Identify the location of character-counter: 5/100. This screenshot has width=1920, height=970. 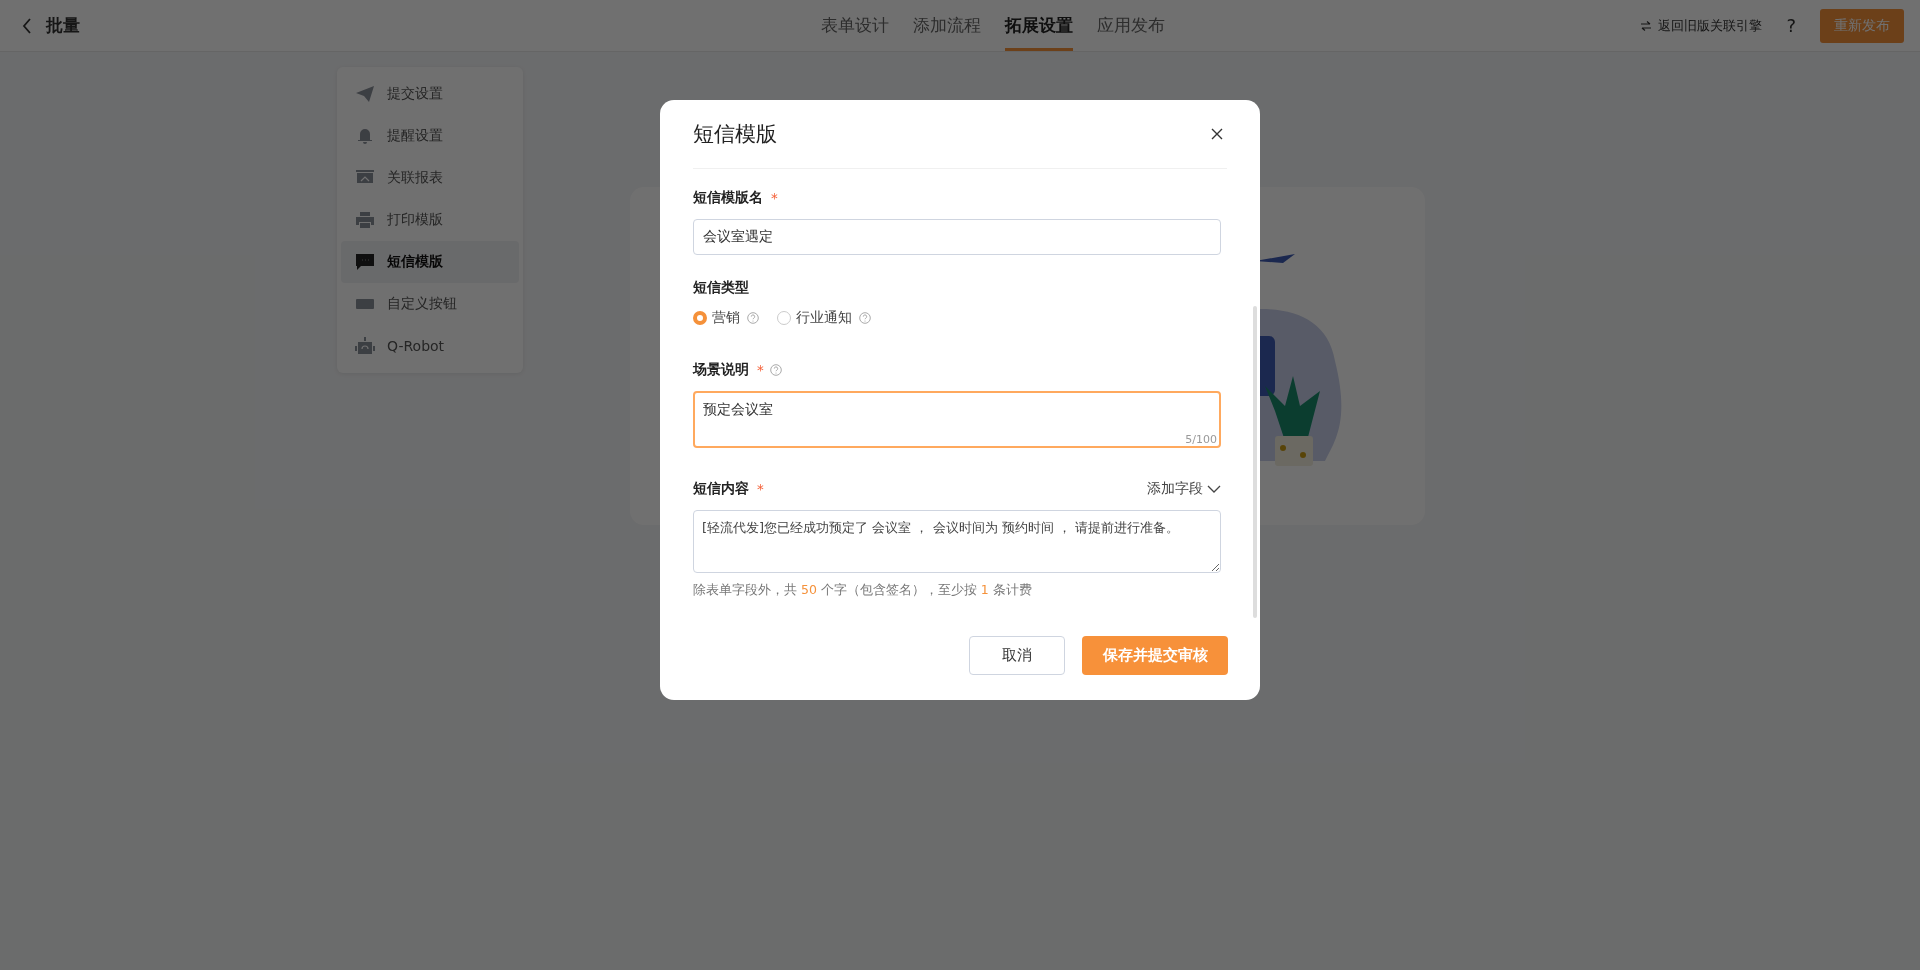
(1201, 439).